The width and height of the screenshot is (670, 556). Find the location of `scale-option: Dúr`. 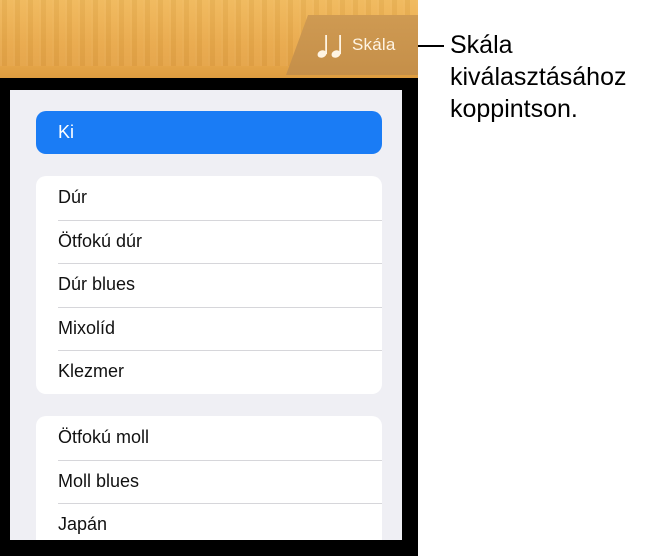

scale-option: Dúr is located at coordinates (209, 198).